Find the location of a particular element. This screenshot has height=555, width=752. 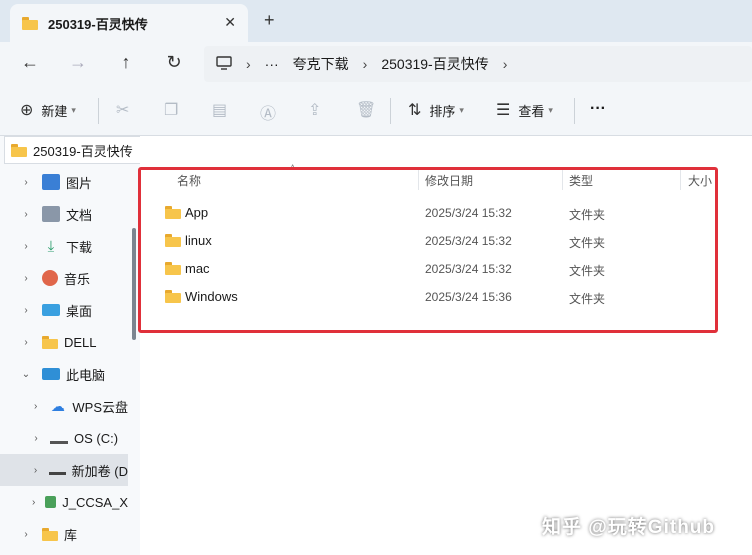

sidebar-item-label: 此电脑 is located at coordinates (86, 375).